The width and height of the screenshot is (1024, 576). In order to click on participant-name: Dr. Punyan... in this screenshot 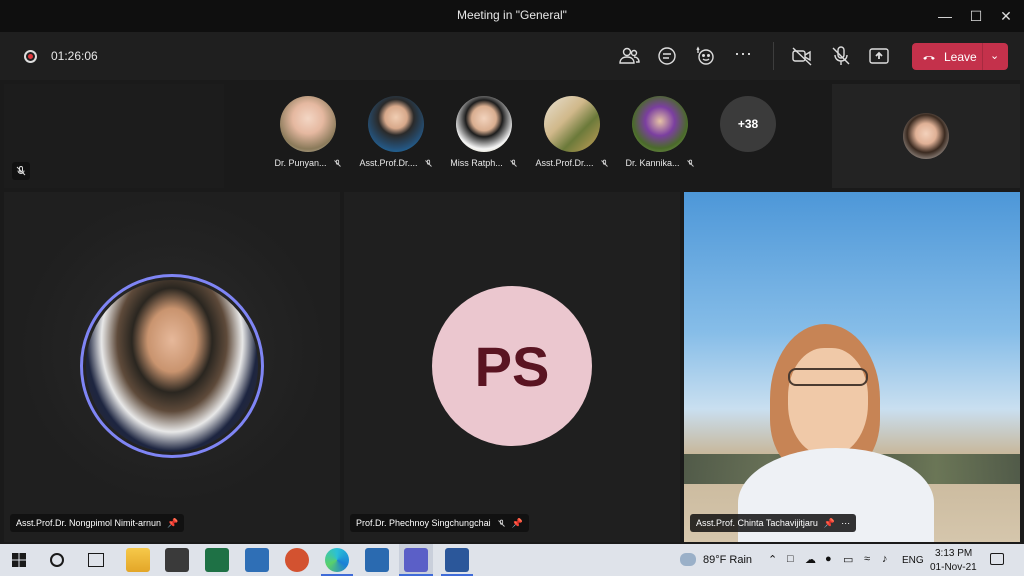, I will do `click(300, 163)`.